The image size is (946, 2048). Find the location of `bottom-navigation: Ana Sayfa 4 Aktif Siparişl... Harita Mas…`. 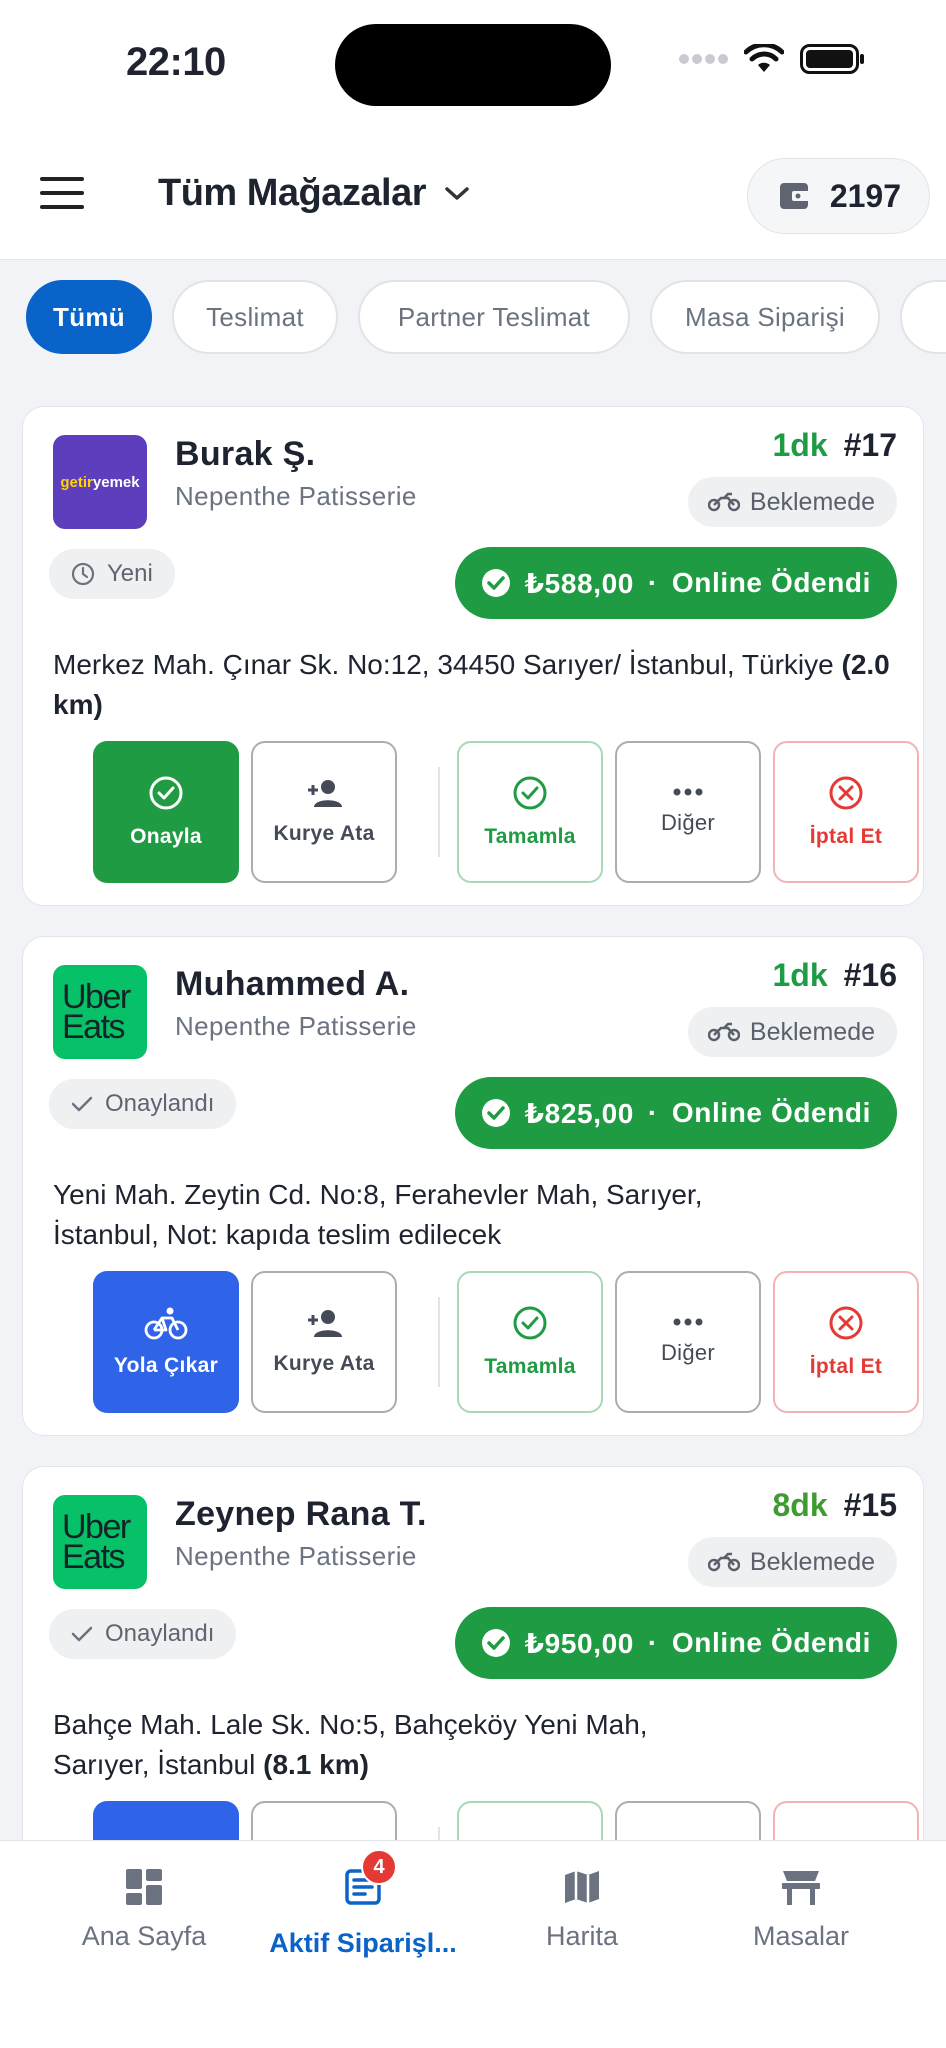

bottom-navigation: Ana Sayfa 4 Aktif Siparişl... Harita Mas… is located at coordinates (473, 1944).